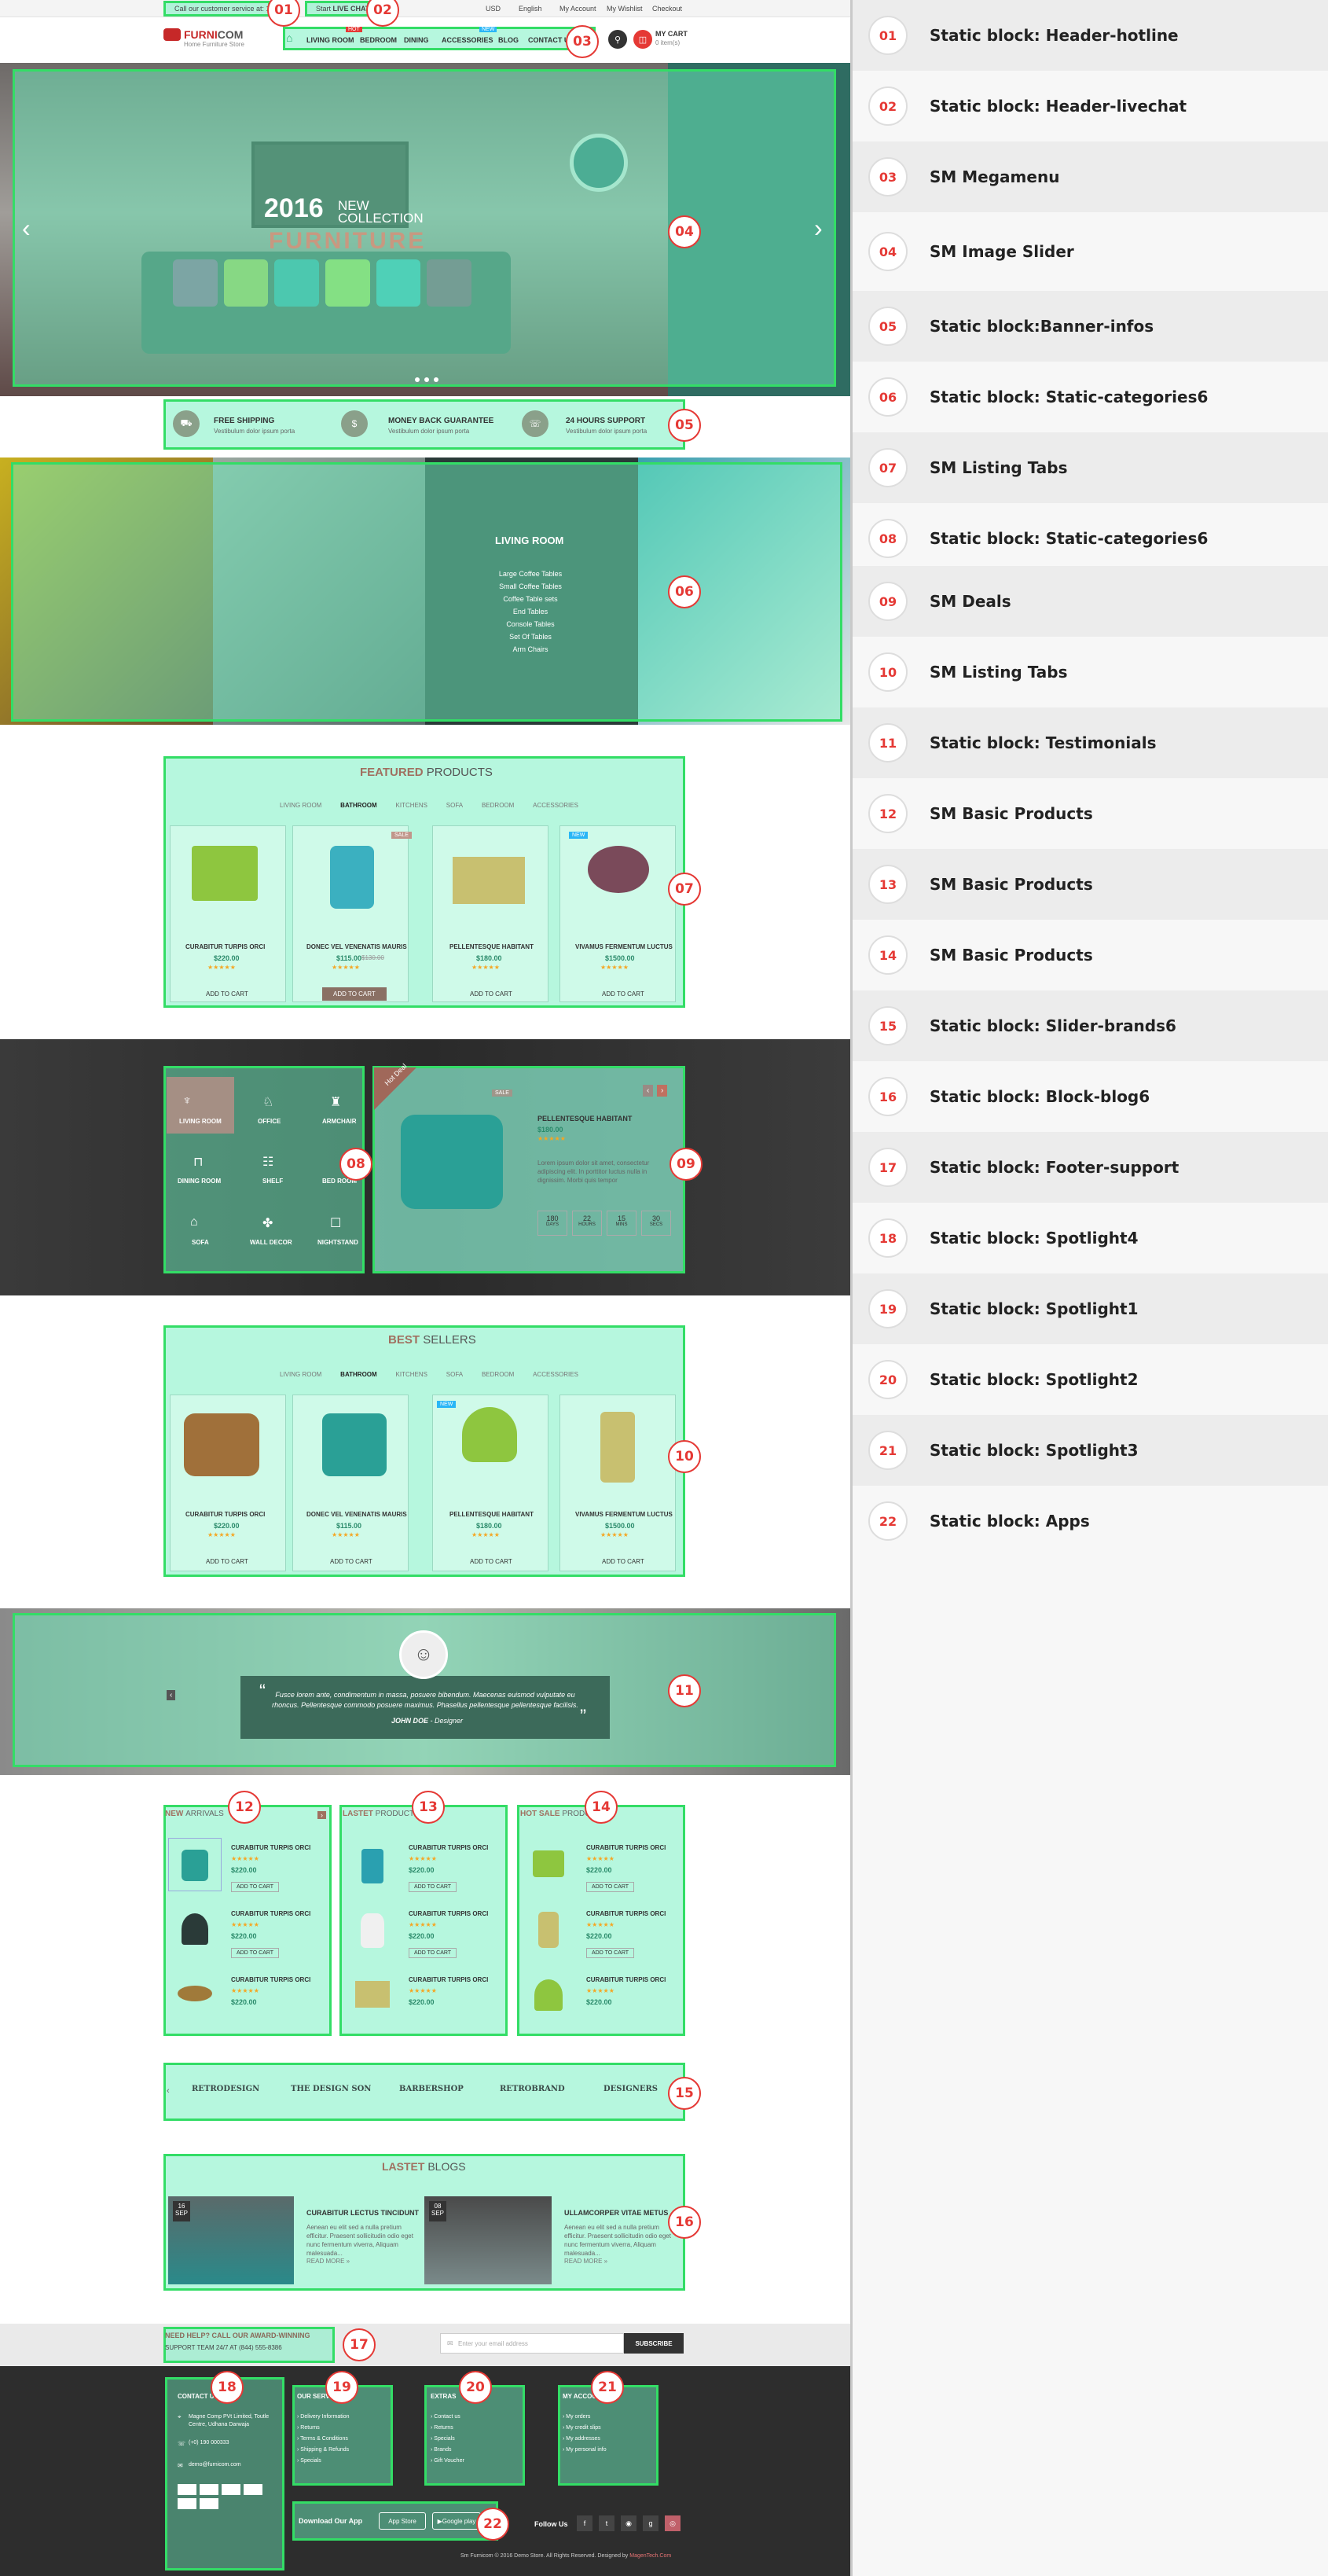 Image resolution: width=1328 pixels, height=2576 pixels. I want to click on deal-next-arrow: ›, so click(662, 1091).